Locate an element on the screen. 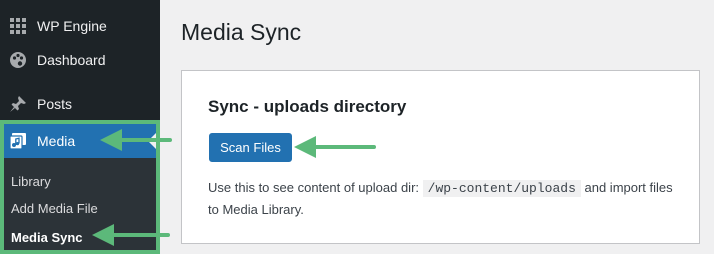 This screenshot has width=714, height=254. media-icon is located at coordinates (18, 141).